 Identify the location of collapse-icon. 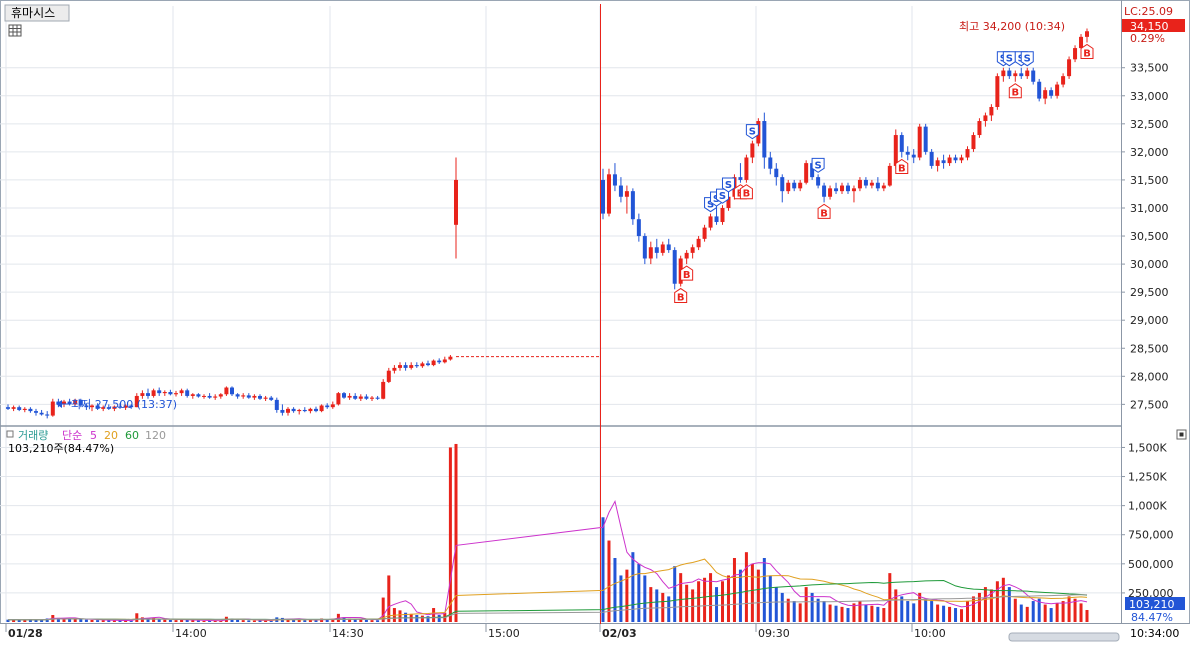
(1181, 434).